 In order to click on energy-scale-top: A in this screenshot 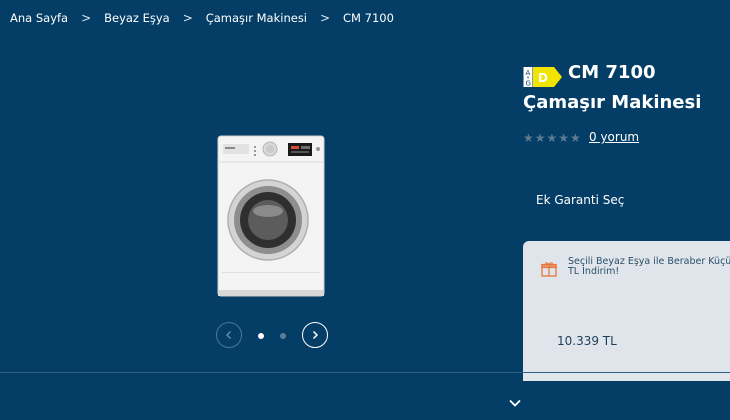, I will do `click(528, 73)`.